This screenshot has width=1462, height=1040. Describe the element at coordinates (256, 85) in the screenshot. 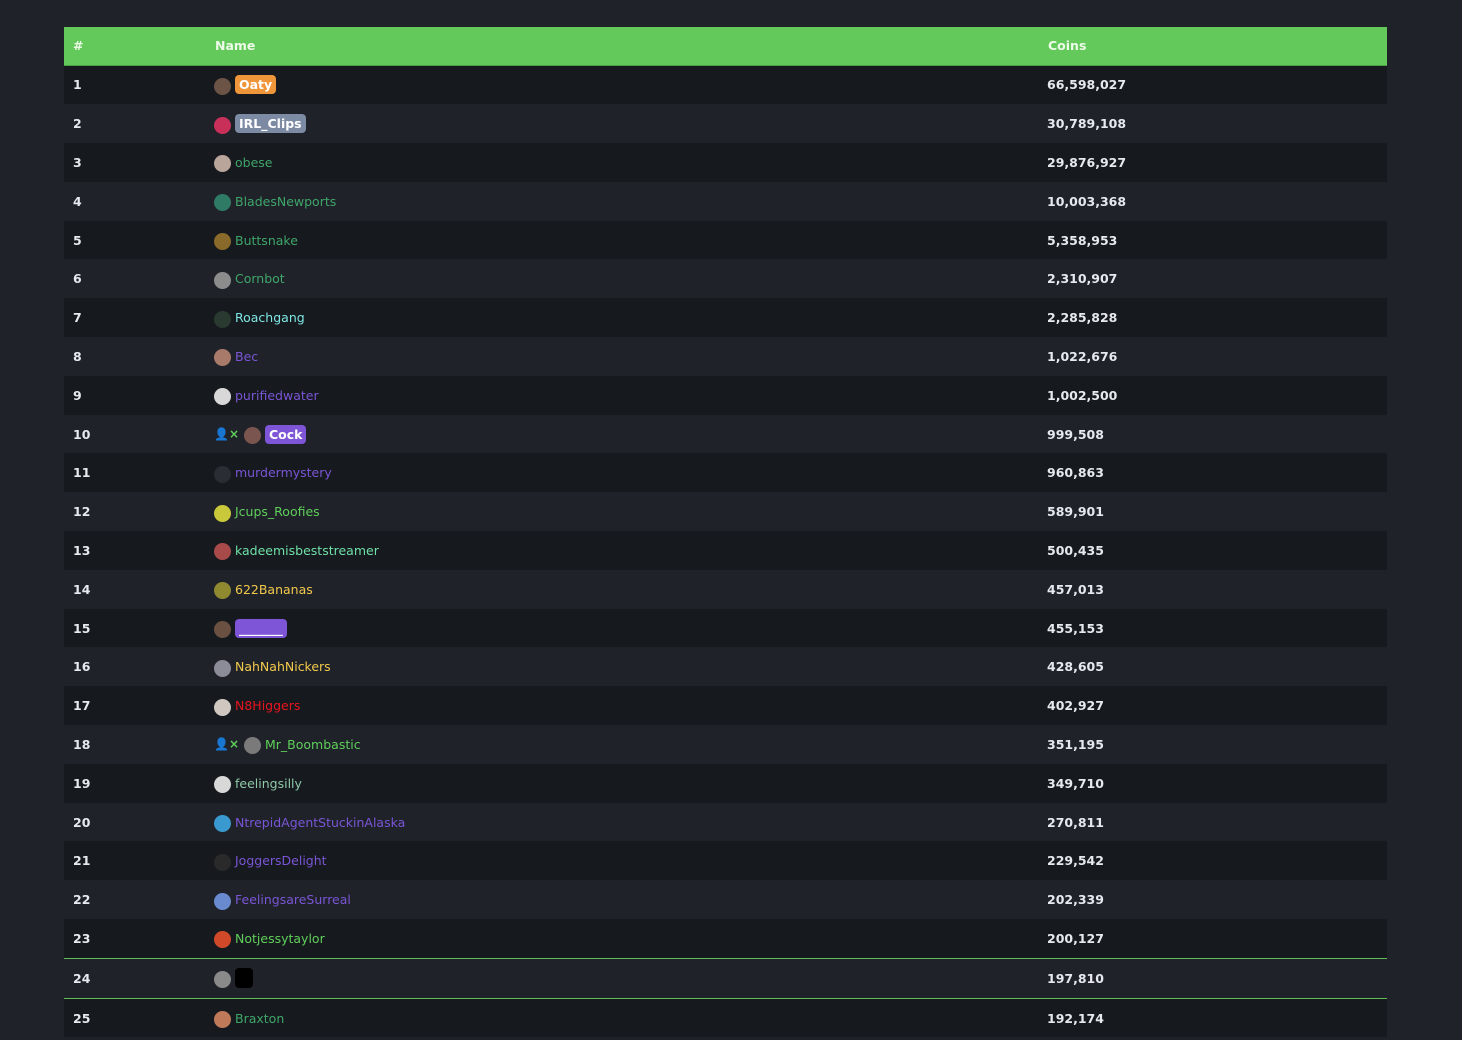

I see `username-link: Oaty` at that location.